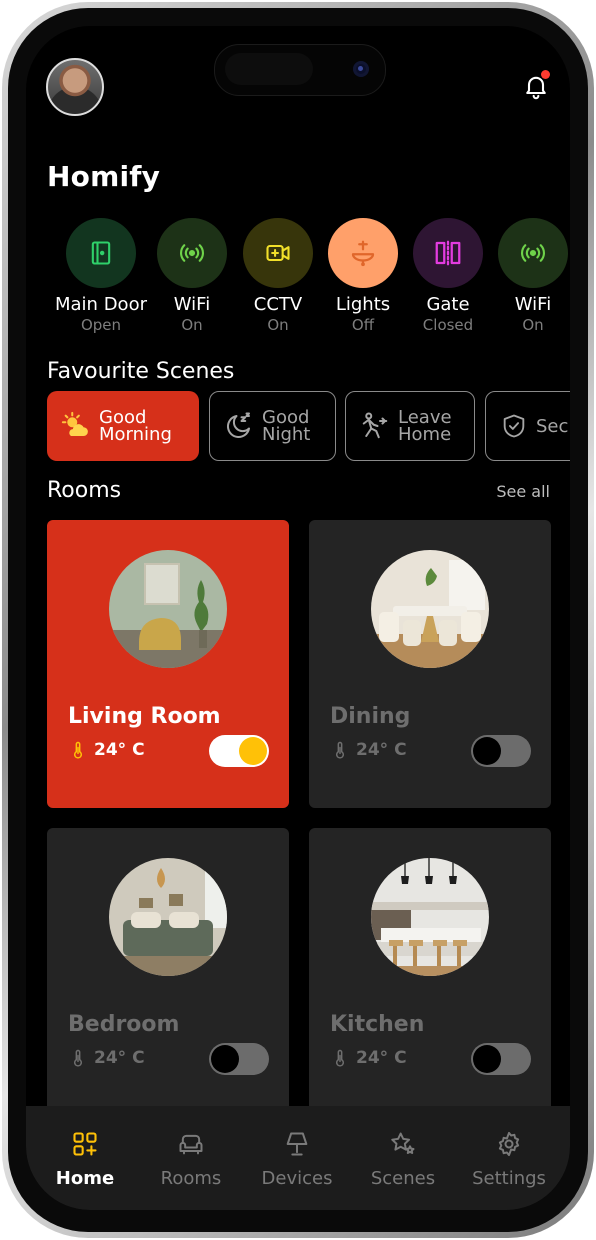 Image resolution: width=596 pixels, height=1240 pixels. What do you see at coordinates (191, 1158) in the screenshot?
I see `nav-rooms: Rooms` at bounding box center [191, 1158].